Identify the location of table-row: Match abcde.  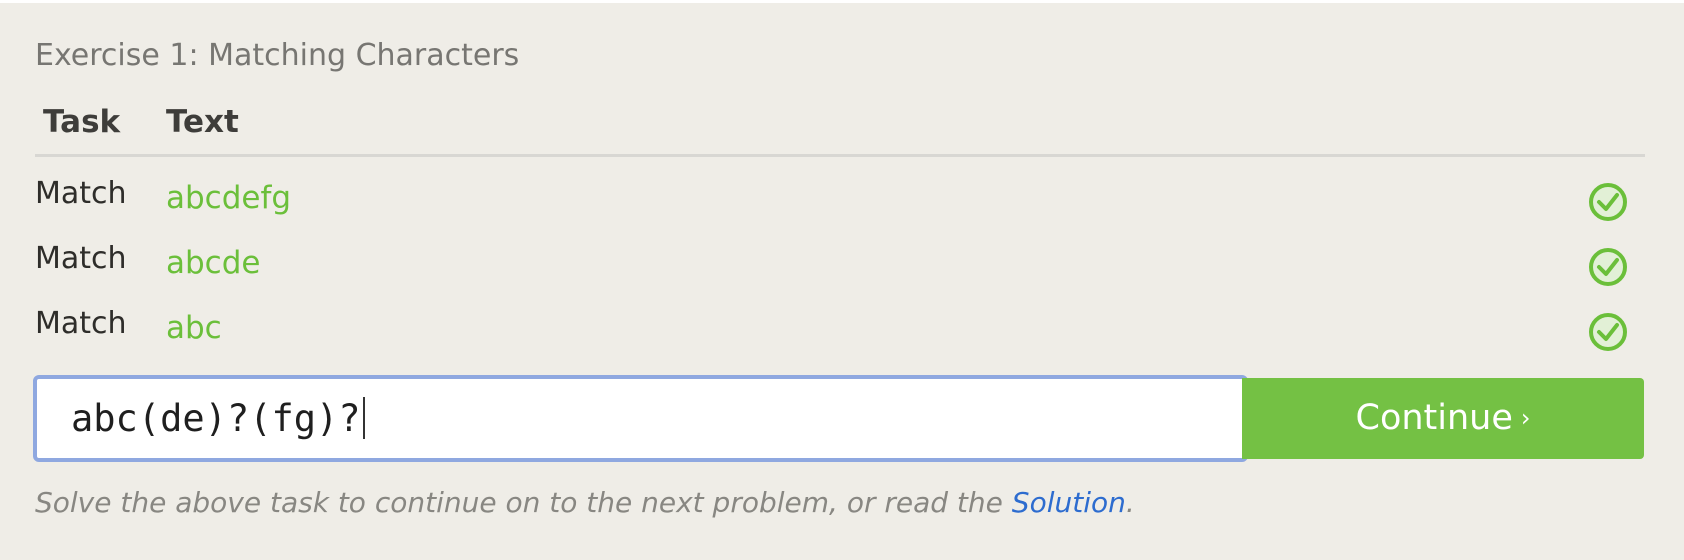
(840, 260).